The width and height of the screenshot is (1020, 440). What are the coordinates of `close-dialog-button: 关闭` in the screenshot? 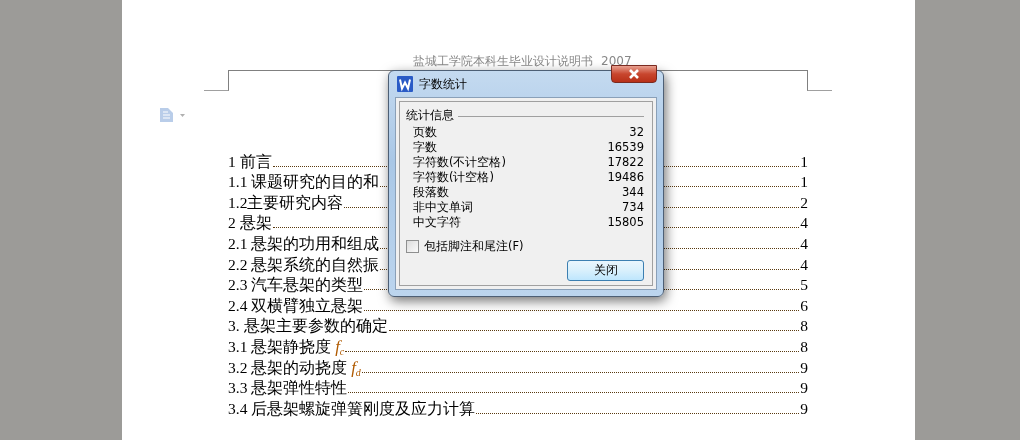 It's located at (605, 270).